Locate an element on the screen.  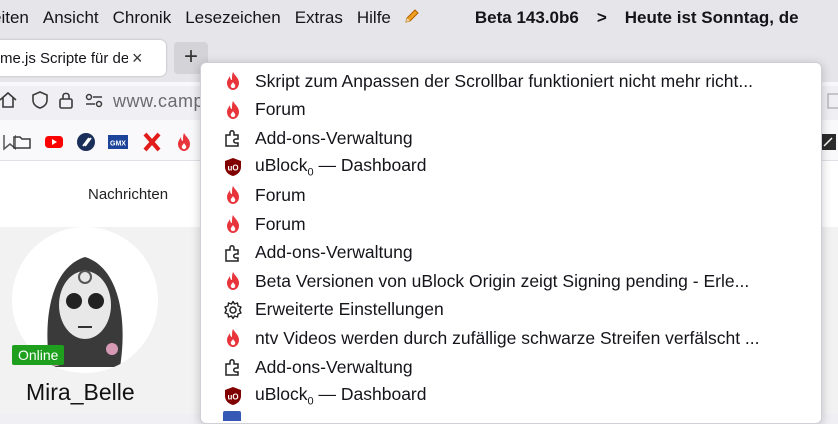
tab-title: me.js Scripte für de is located at coordinates (64, 58).